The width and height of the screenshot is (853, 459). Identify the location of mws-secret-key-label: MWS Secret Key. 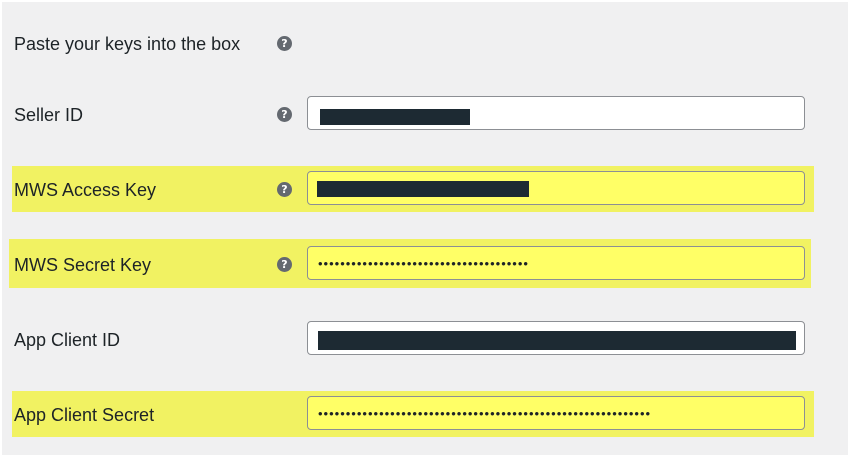
(83, 265).